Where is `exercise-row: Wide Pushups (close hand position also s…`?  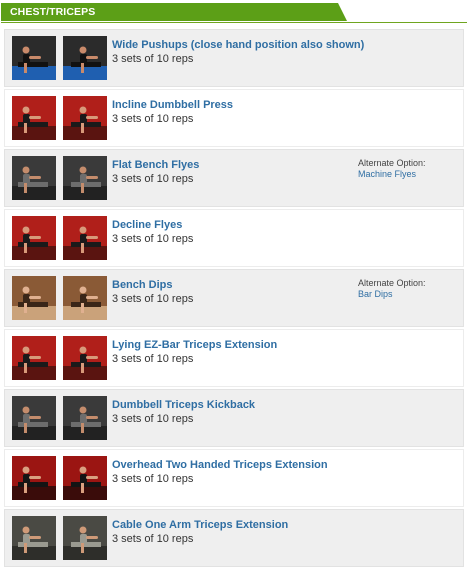
exercise-row: Wide Pushups (close hand position also s… is located at coordinates (234, 58).